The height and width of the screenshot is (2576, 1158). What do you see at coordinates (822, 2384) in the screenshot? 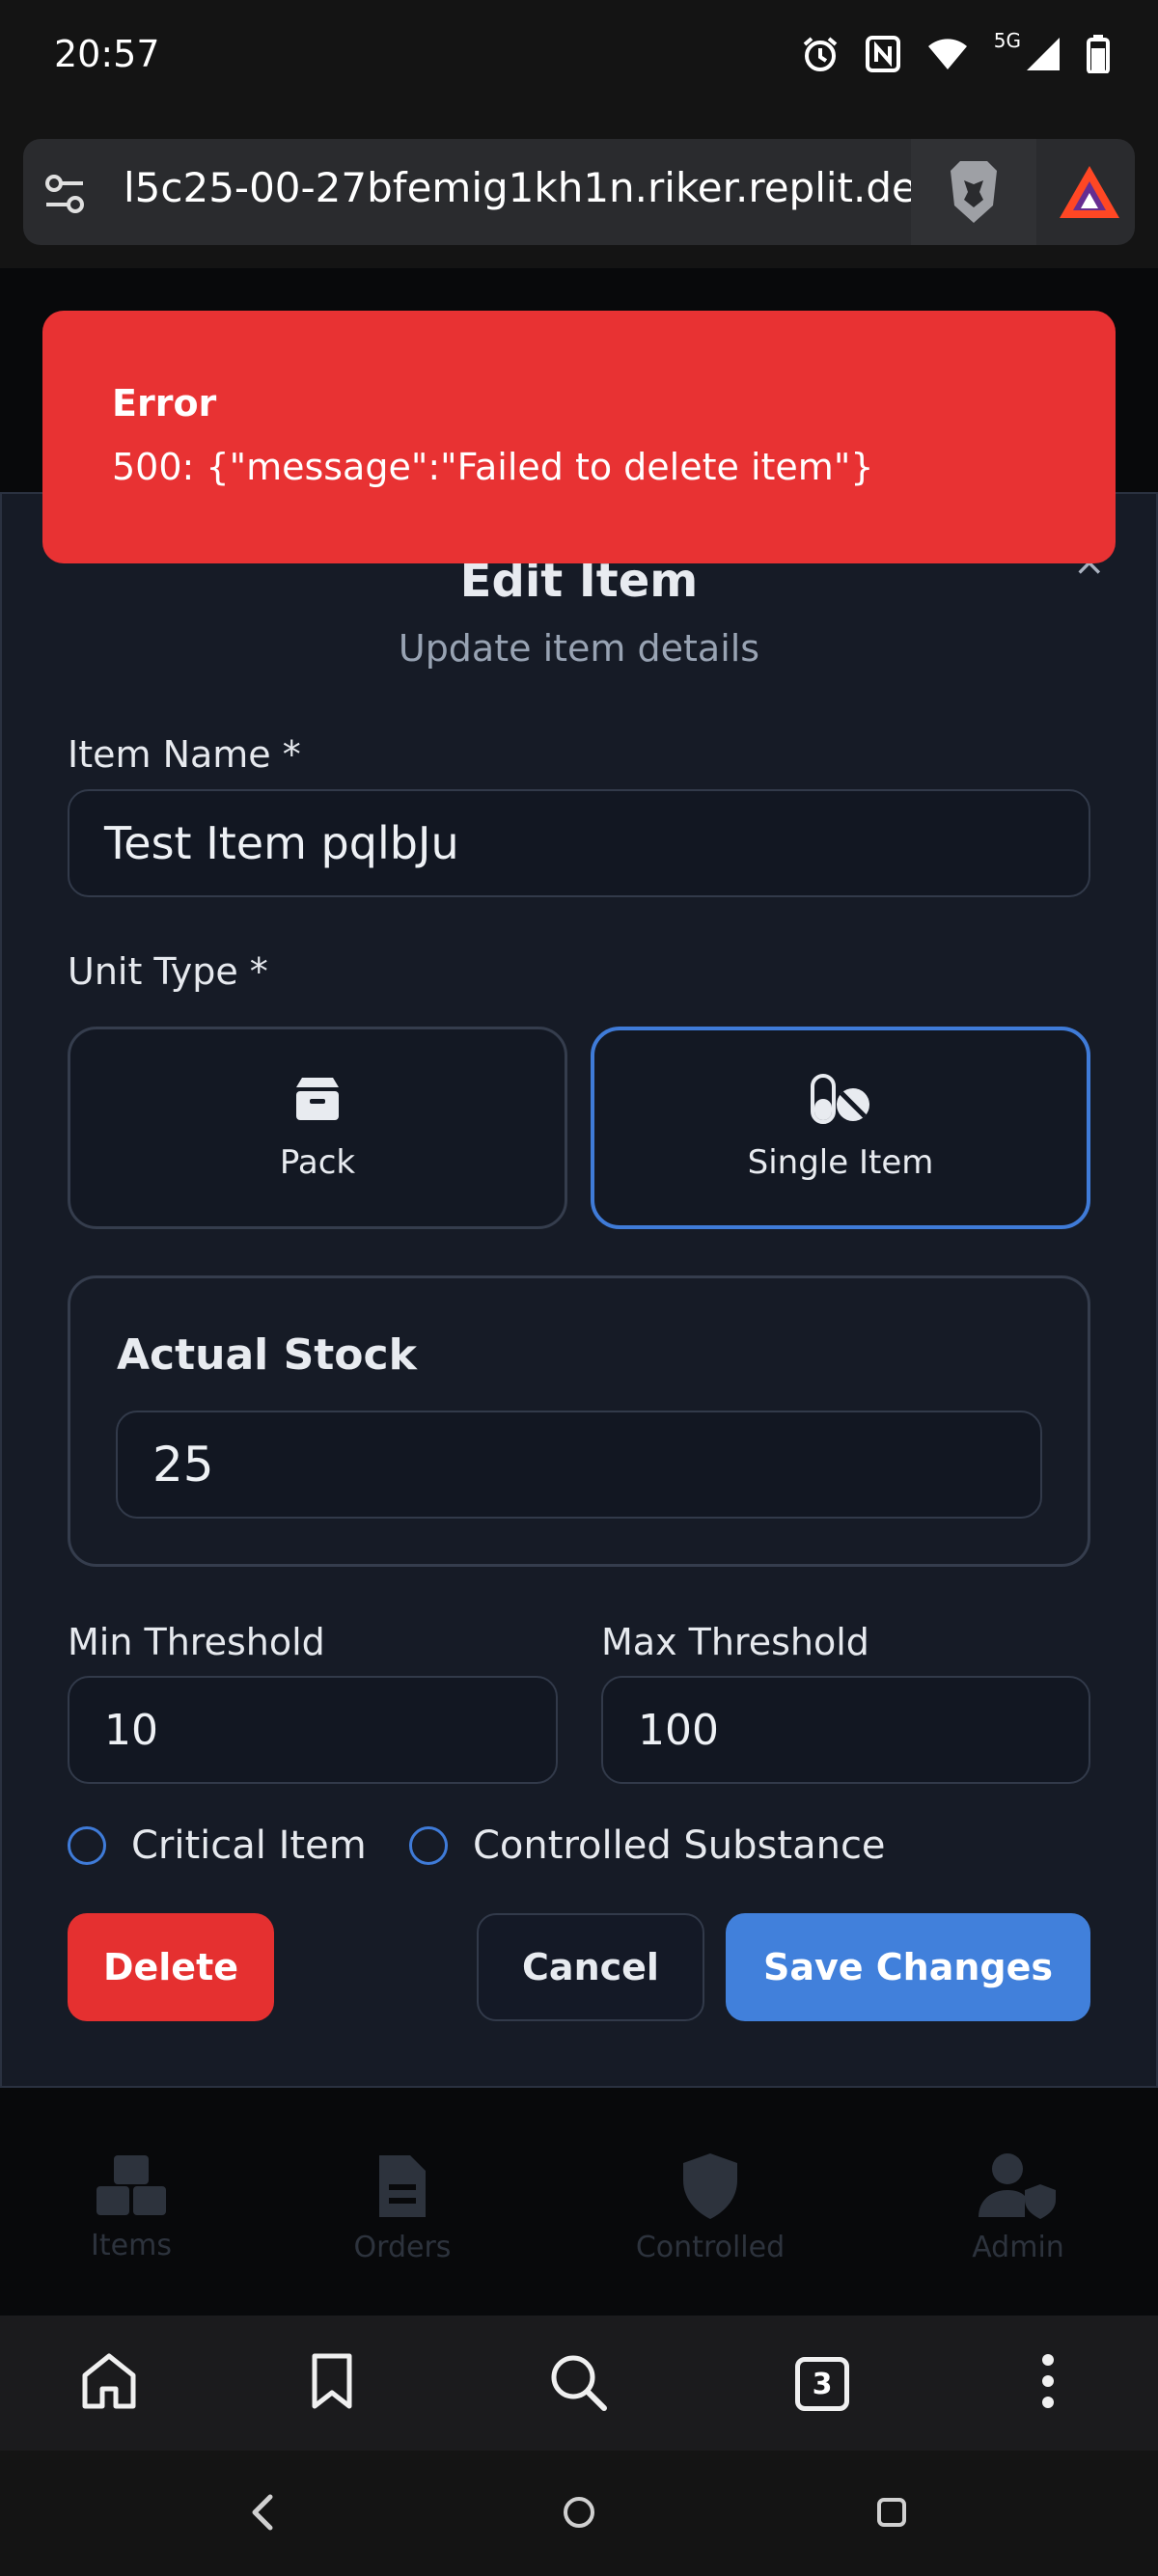
I see `tab-count-button: 3` at bounding box center [822, 2384].